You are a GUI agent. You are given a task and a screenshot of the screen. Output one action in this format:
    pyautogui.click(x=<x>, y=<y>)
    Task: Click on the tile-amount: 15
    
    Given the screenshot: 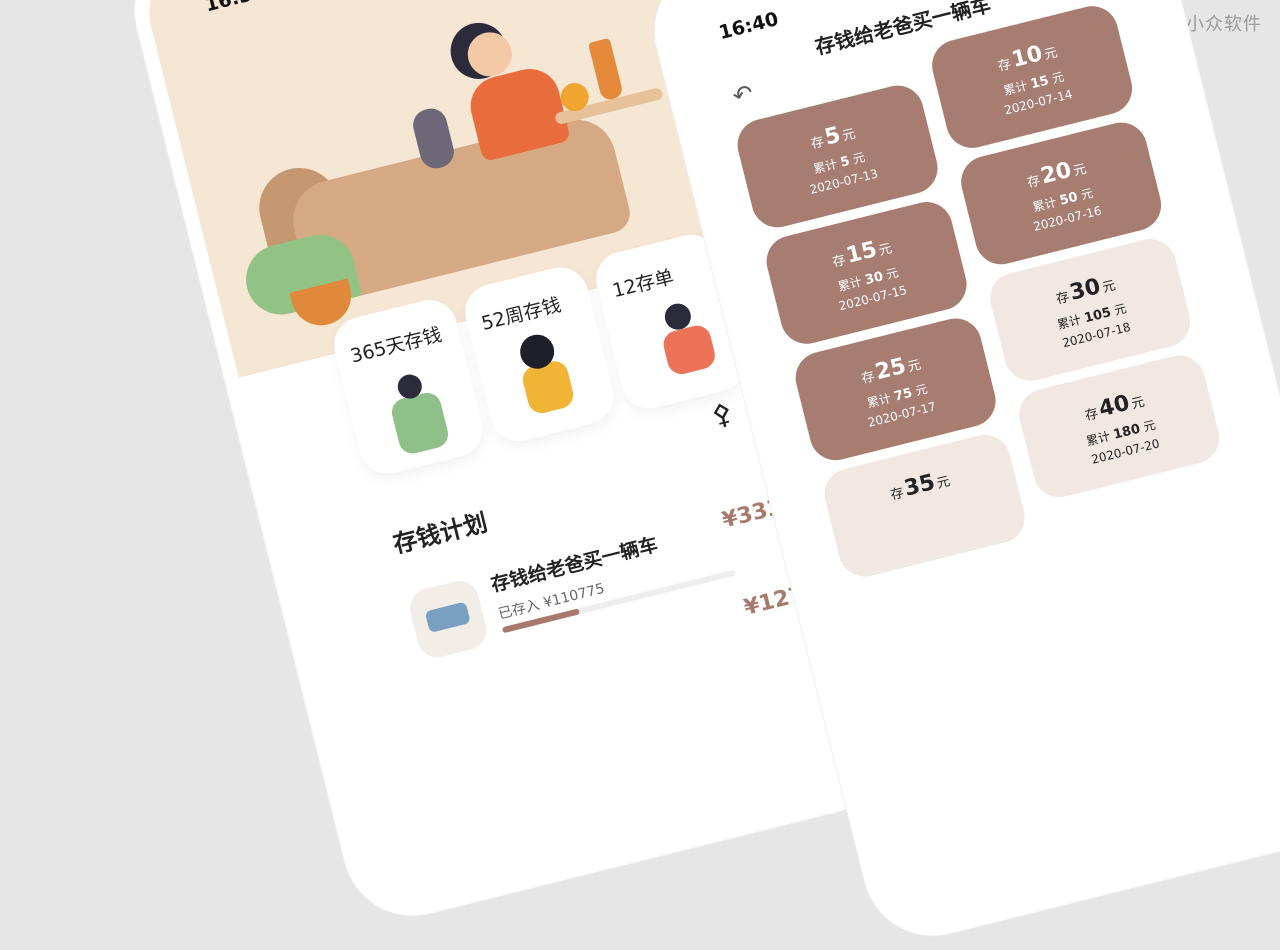 What is the action you would take?
    pyautogui.click(x=861, y=253)
    